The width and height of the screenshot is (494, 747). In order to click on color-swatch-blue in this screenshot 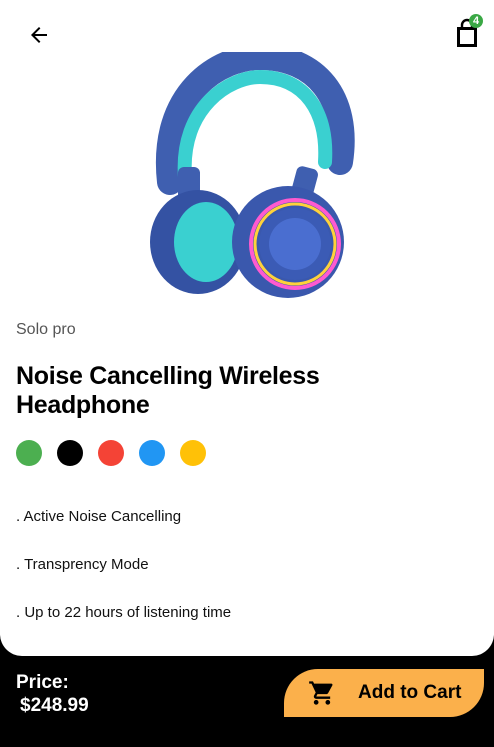, I will do `click(152, 453)`.